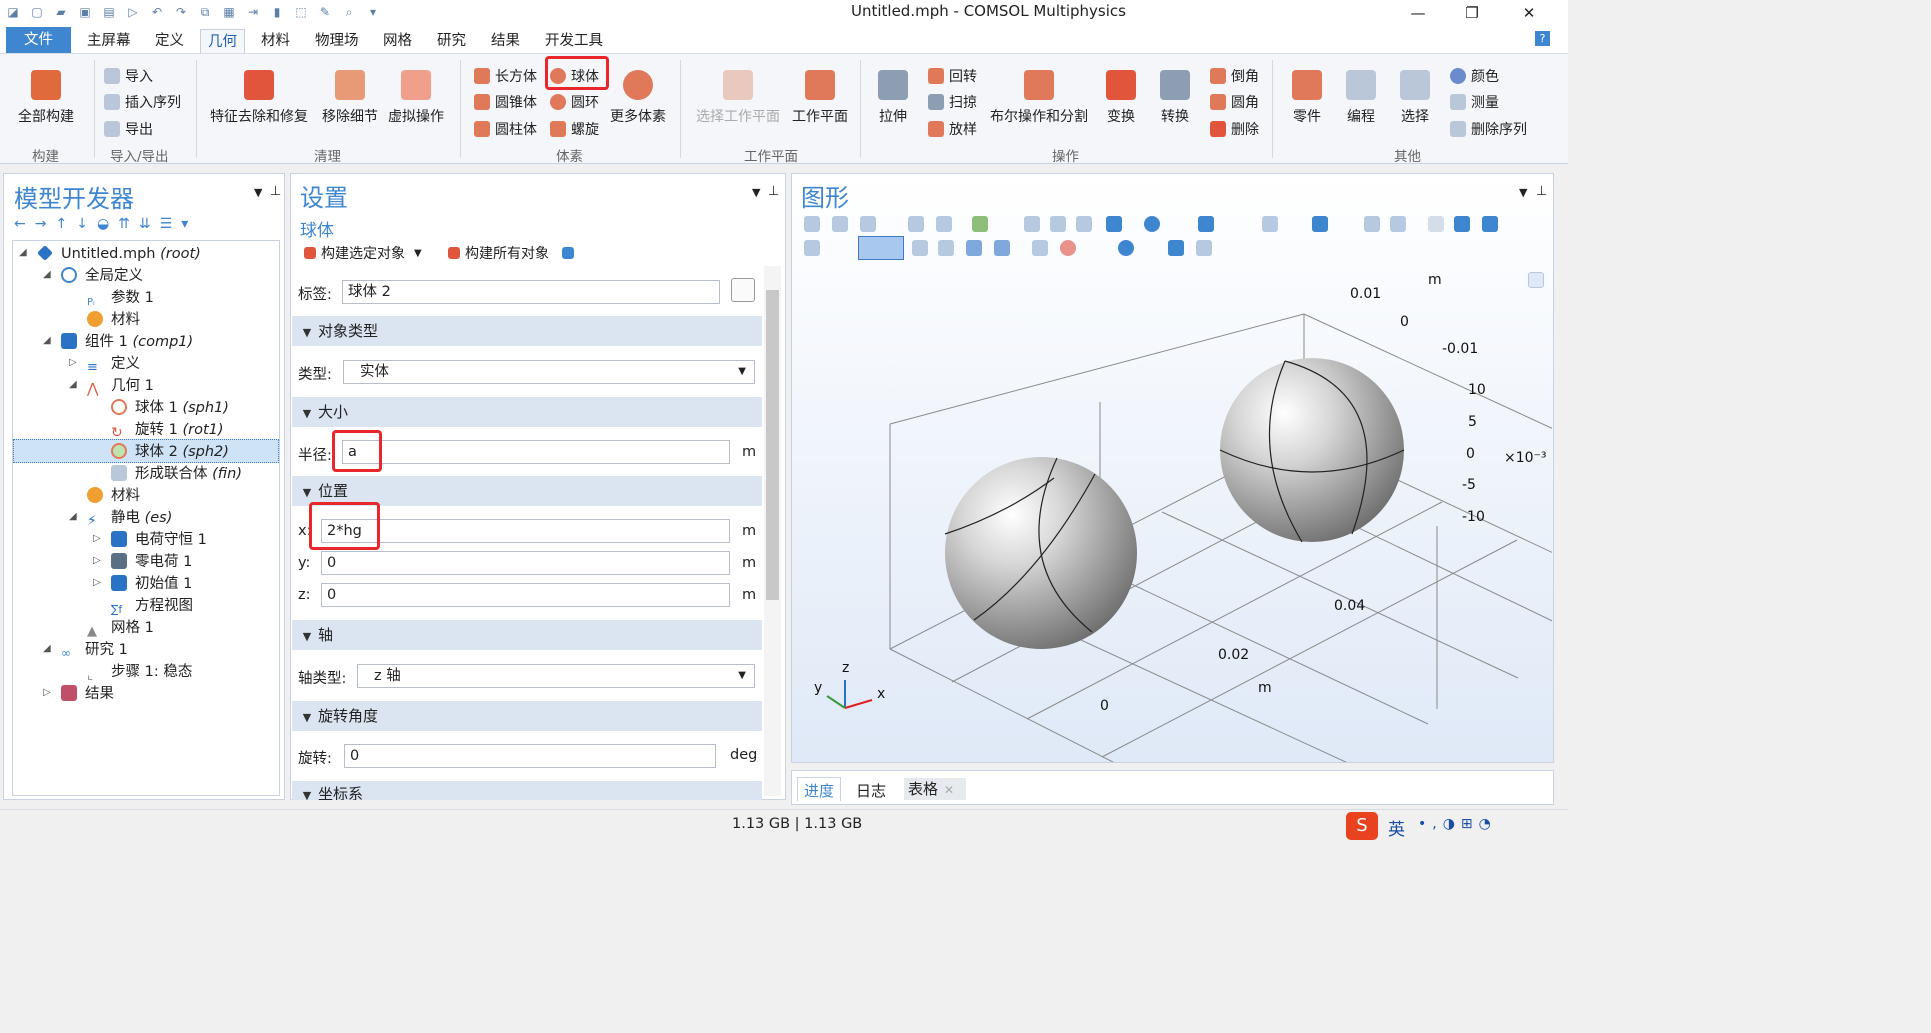  What do you see at coordinates (1361, 98) in the screenshot?
I see `programming-button: 编程` at bounding box center [1361, 98].